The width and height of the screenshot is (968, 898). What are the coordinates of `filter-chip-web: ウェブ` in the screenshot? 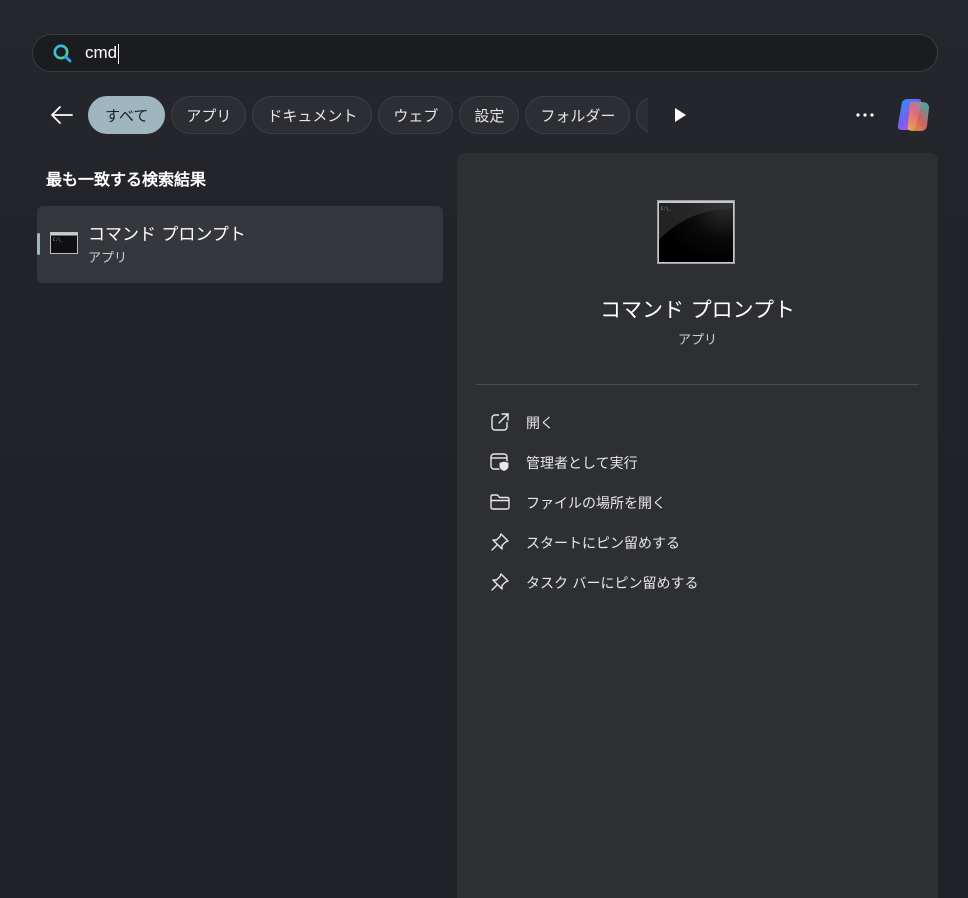 It's located at (416, 115).